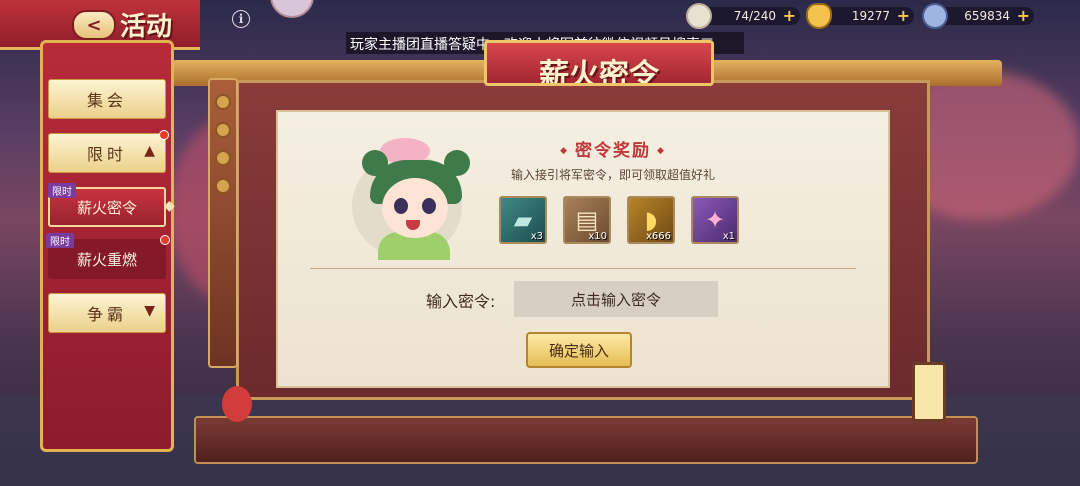  I want to click on sidebar-item-label: 集会, so click(106, 100).